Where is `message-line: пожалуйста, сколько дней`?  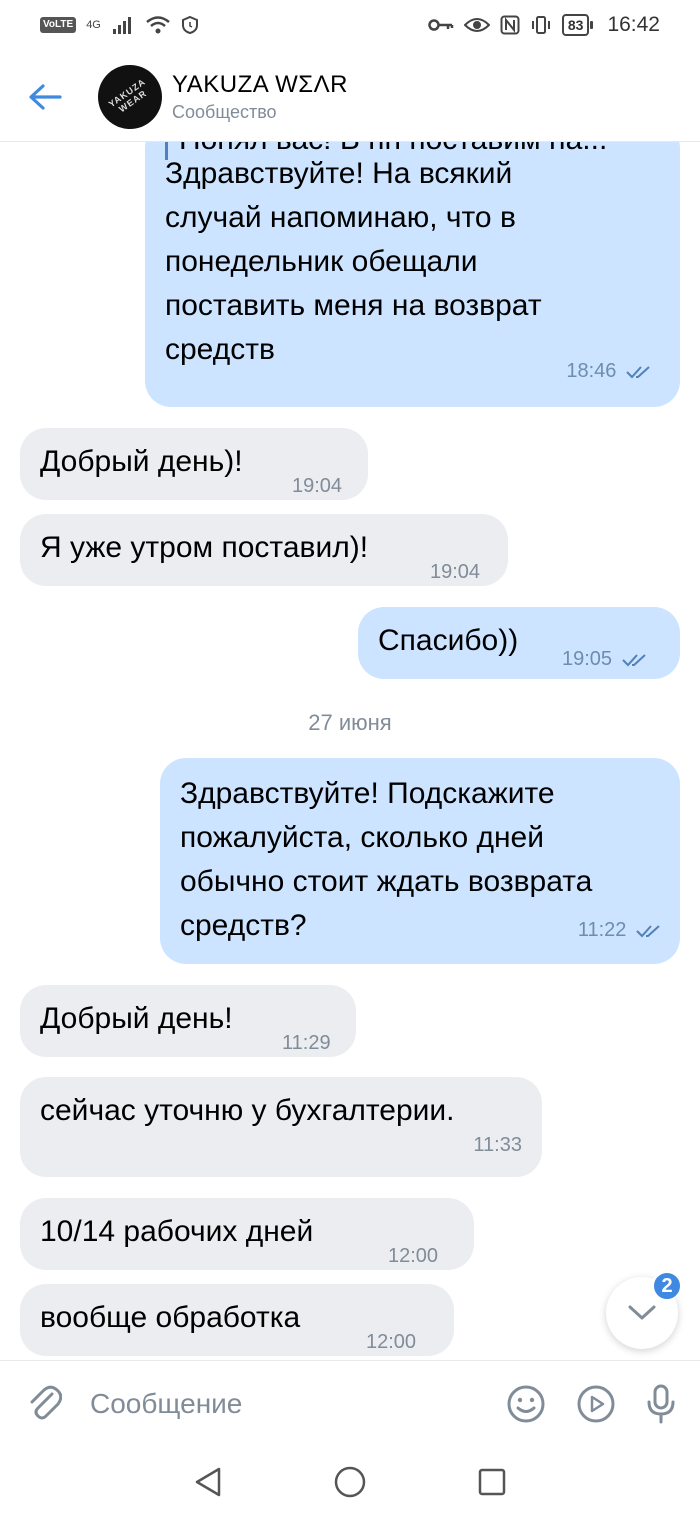 message-line: пожалуйста, сколько дней is located at coordinates (362, 837).